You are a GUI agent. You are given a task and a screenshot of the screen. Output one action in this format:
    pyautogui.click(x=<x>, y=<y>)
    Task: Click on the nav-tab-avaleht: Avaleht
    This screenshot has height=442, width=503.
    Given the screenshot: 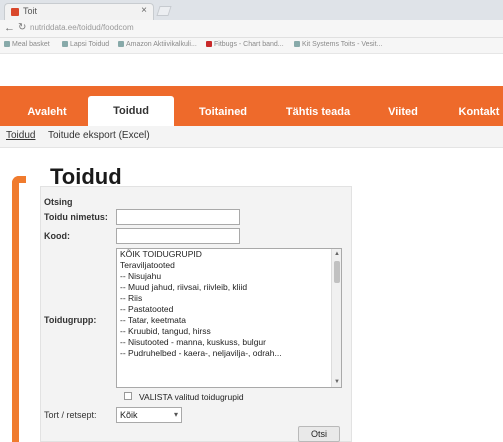 What is the action you would take?
    pyautogui.click(x=47, y=113)
    